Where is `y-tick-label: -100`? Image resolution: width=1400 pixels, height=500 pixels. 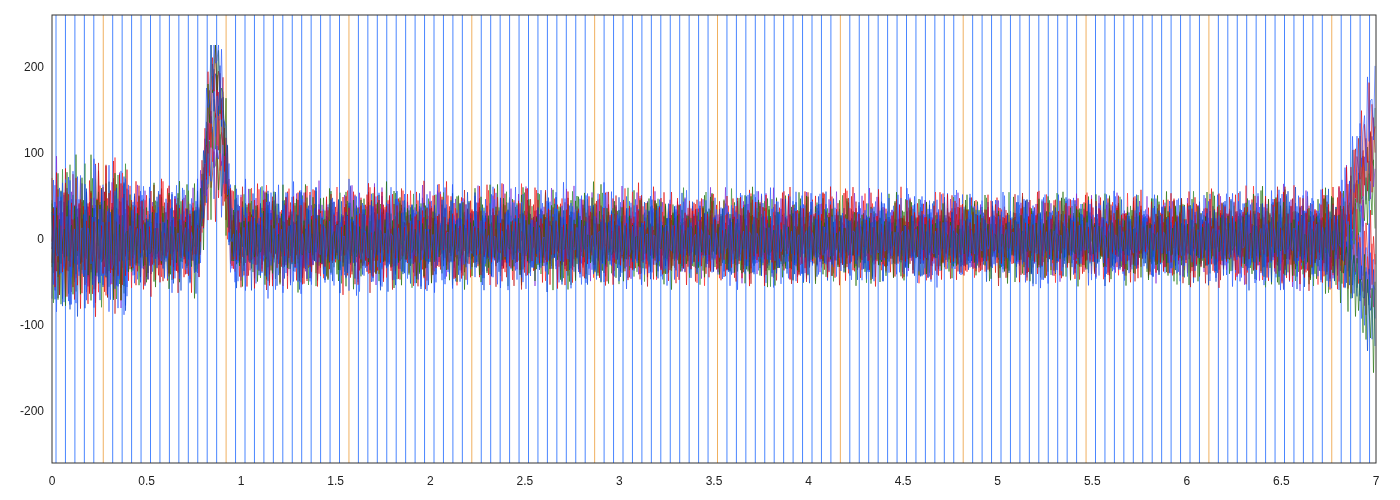 y-tick-label: -100 is located at coordinates (31, 325).